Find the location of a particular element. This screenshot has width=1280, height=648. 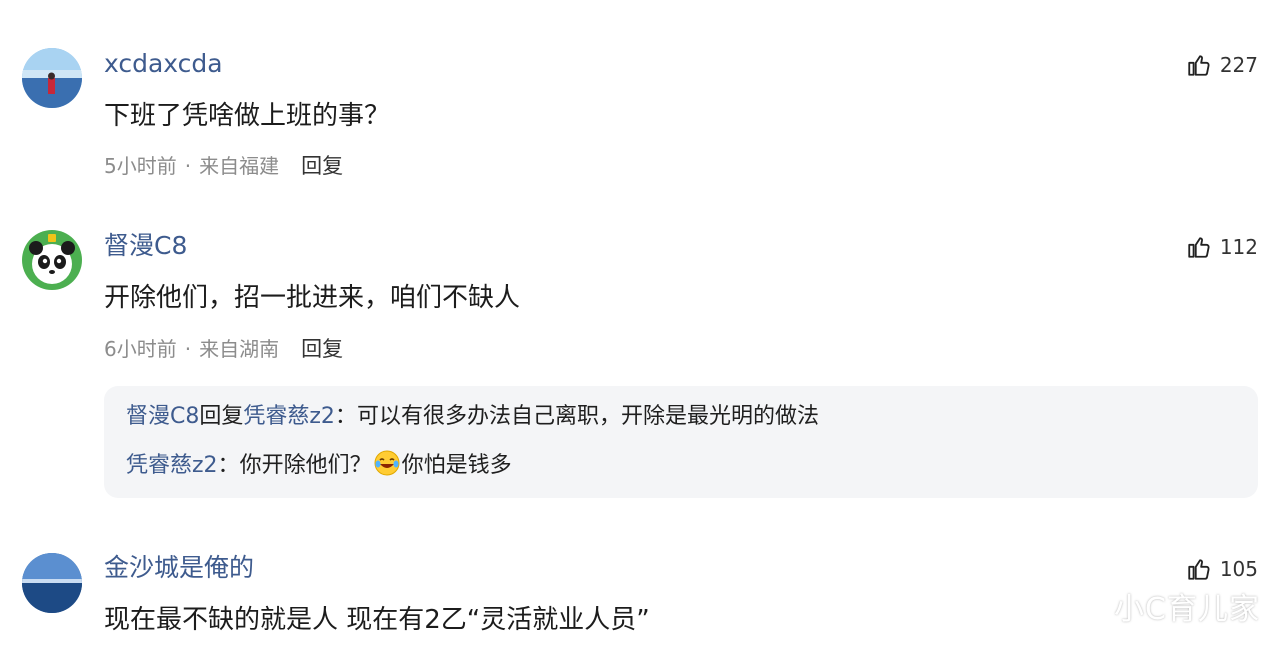

username: 金沙城是俺的 is located at coordinates (179, 568).